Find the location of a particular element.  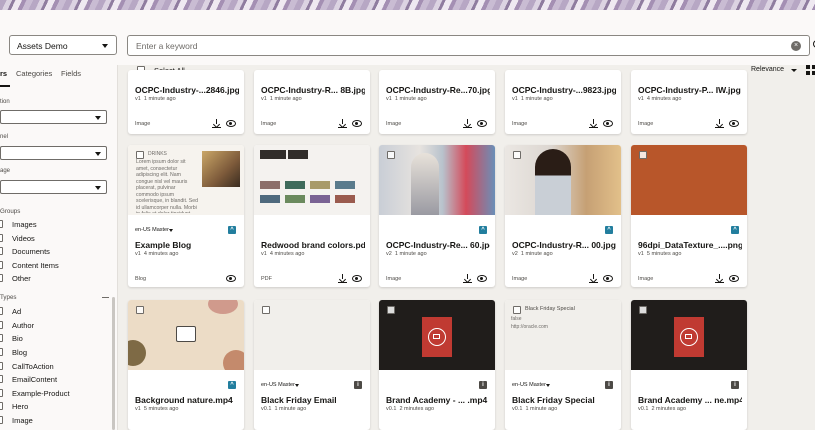

search-input is located at coordinates (456, 46).